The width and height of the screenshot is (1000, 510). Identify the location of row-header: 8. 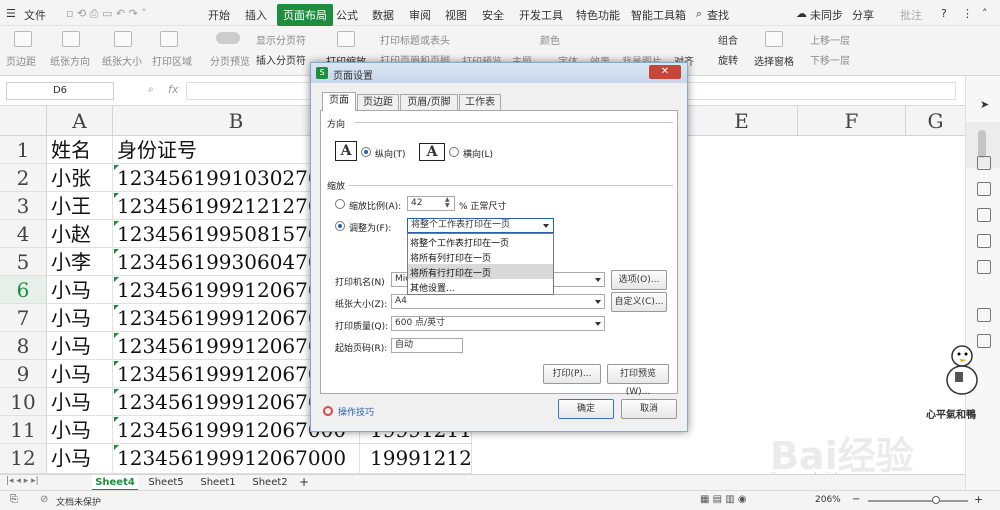
(23, 346).